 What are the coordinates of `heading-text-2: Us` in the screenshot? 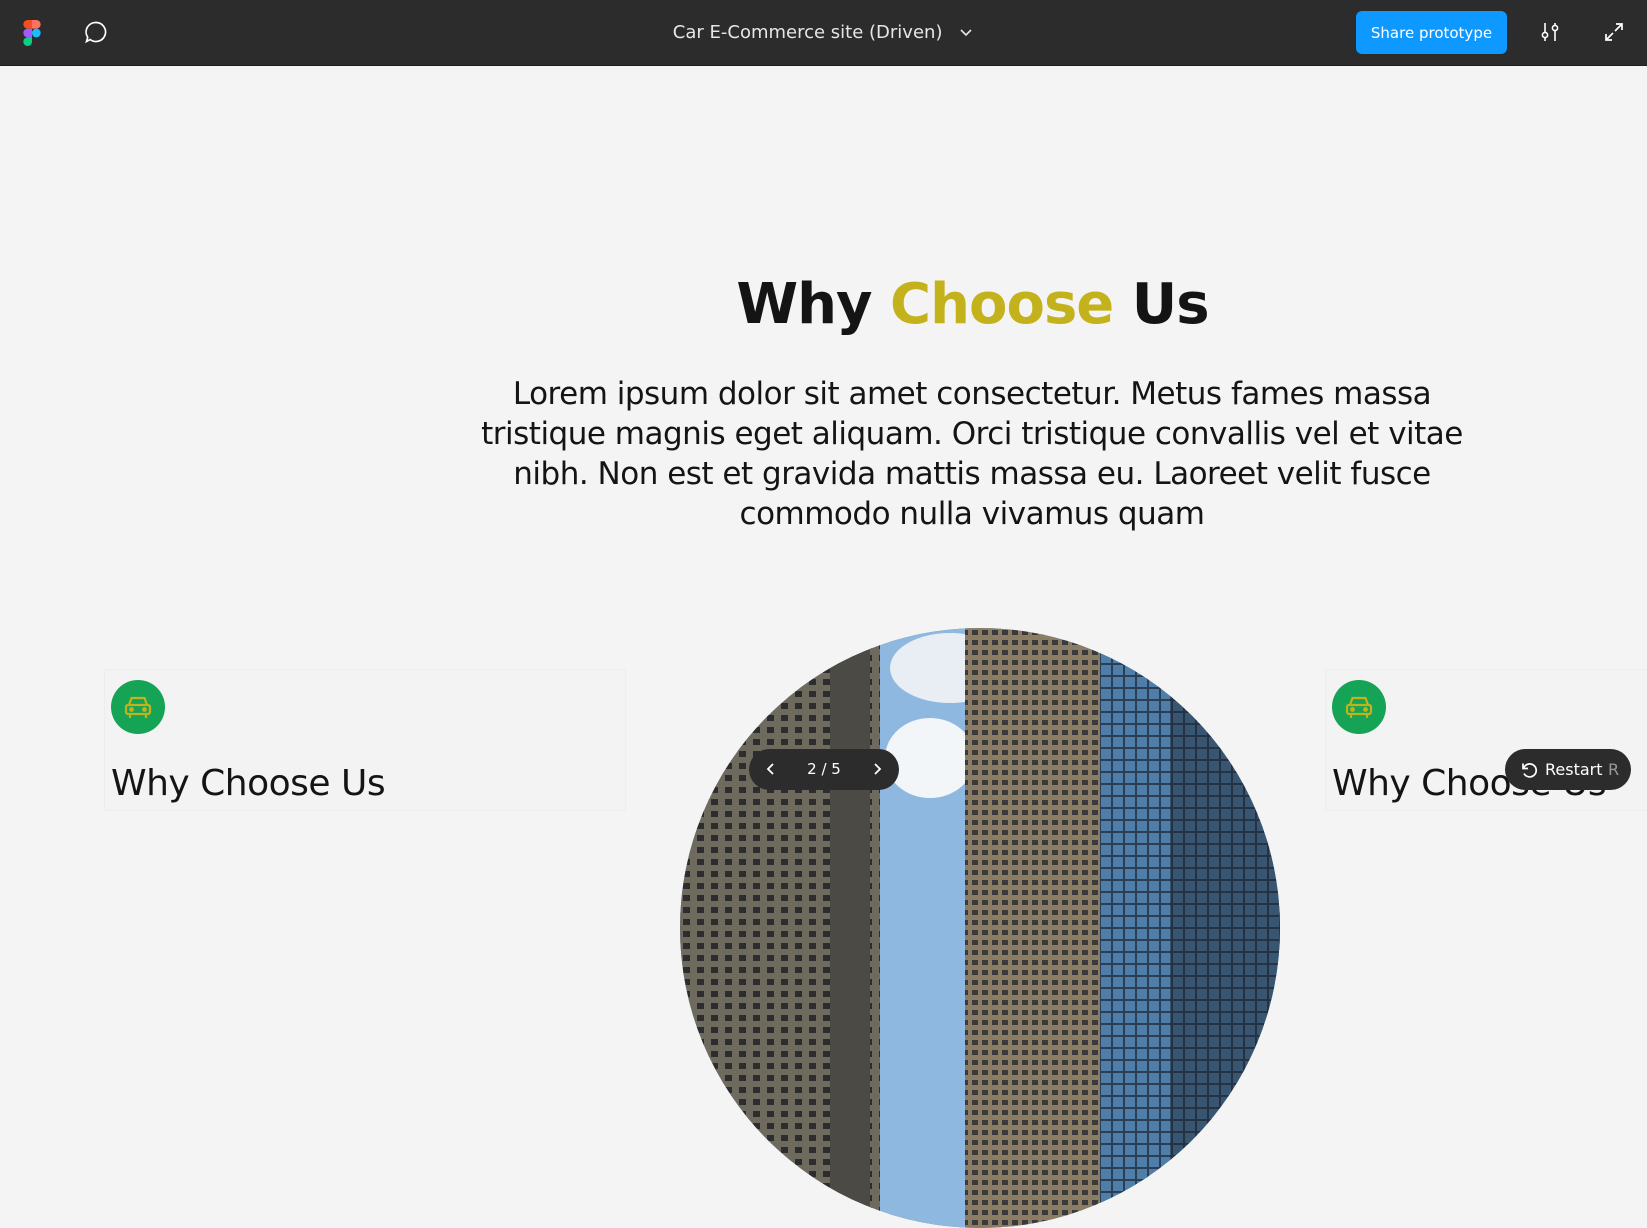 It's located at (1161, 304).